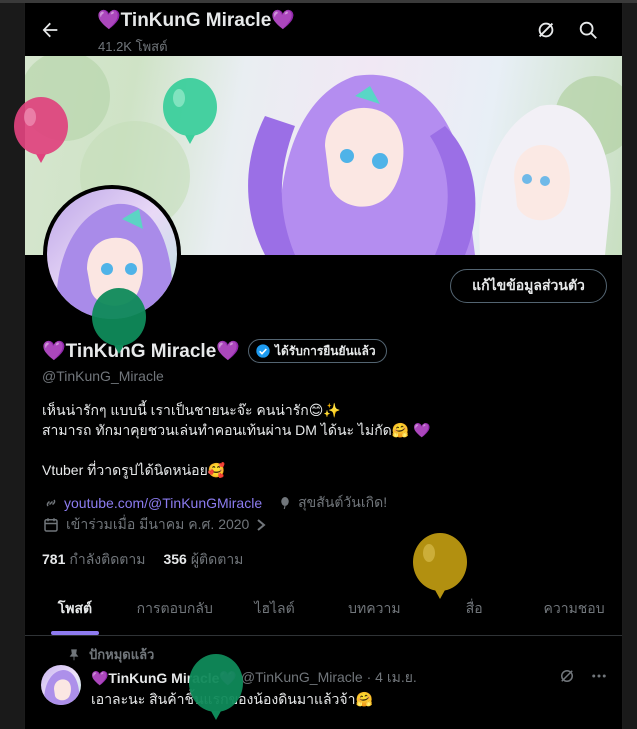 This screenshot has height=729, width=637. What do you see at coordinates (217, 559) in the screenshot?
I see `followers-label: ผู้ติดตาม` at bounding box center [217, 559].